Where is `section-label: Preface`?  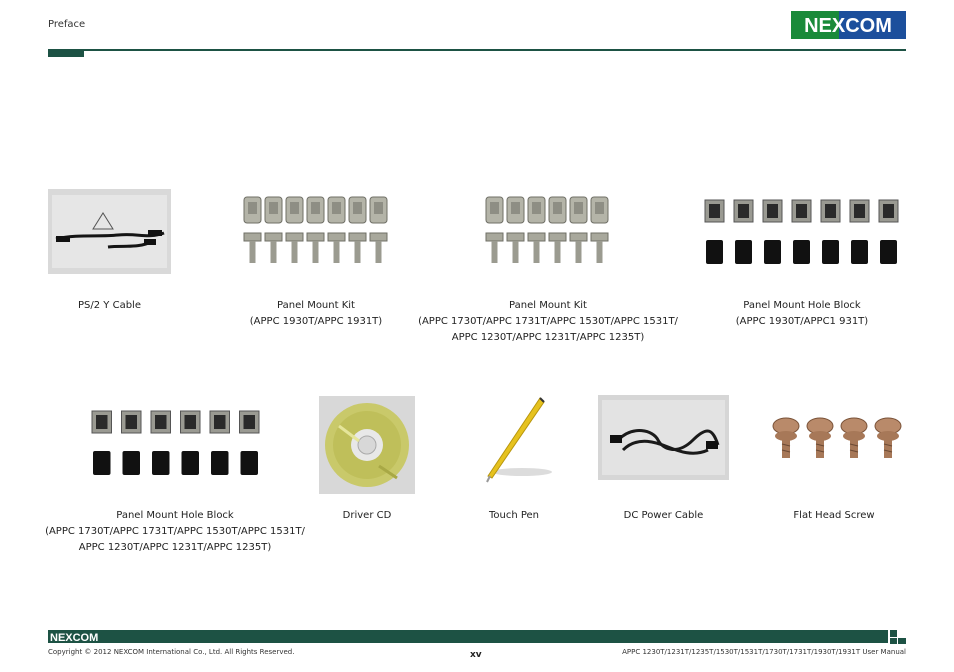 section-label: Preface is located at coordinates (67, 24).